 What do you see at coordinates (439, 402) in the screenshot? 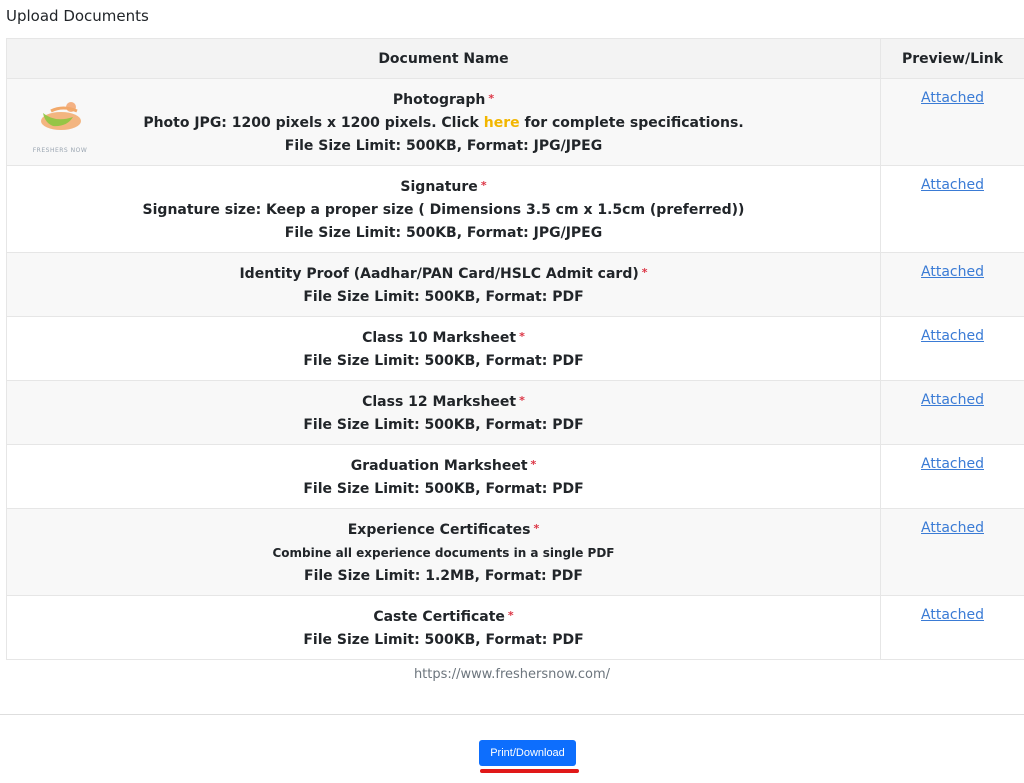
I see `document-title: Class 12 Marksheet` at bounding box center [439, 402].